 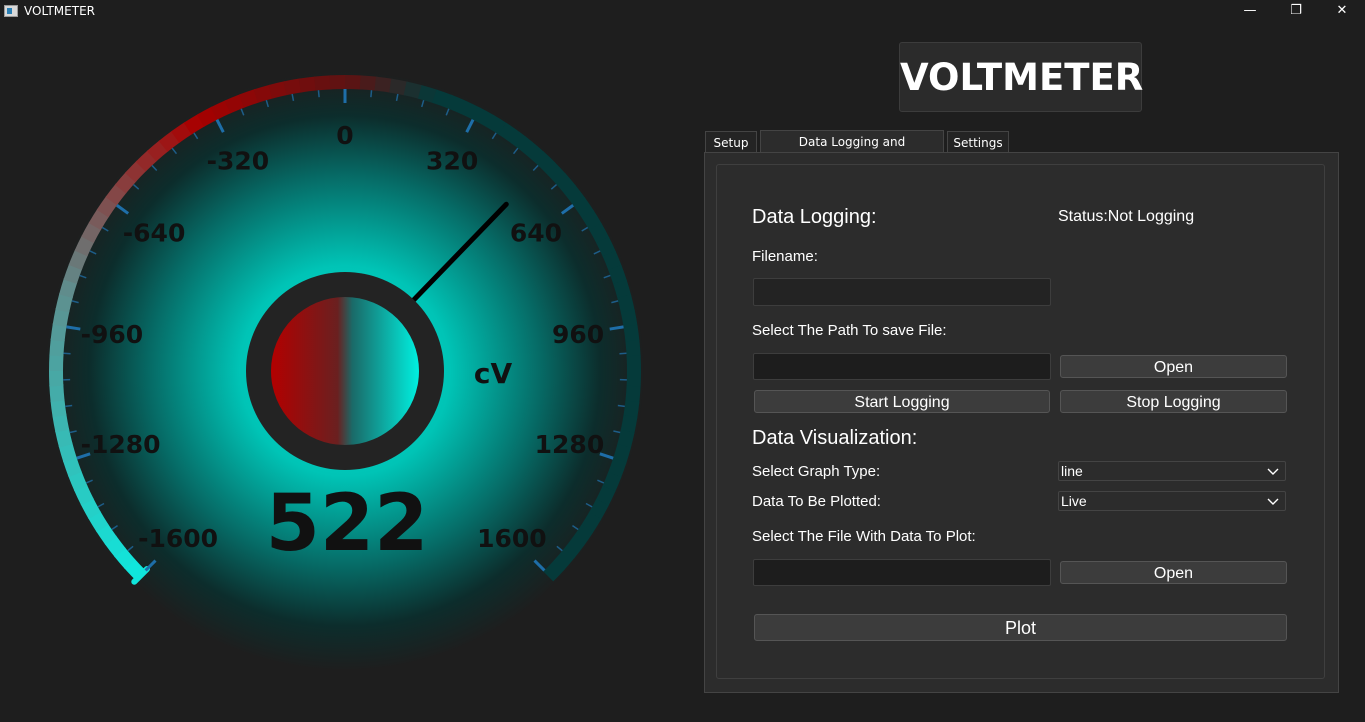 What do you see at coordinates (814, 217) in the screenshot?
I see `data-logging-heading: Data Logging:` at bounding box center [814, 217].